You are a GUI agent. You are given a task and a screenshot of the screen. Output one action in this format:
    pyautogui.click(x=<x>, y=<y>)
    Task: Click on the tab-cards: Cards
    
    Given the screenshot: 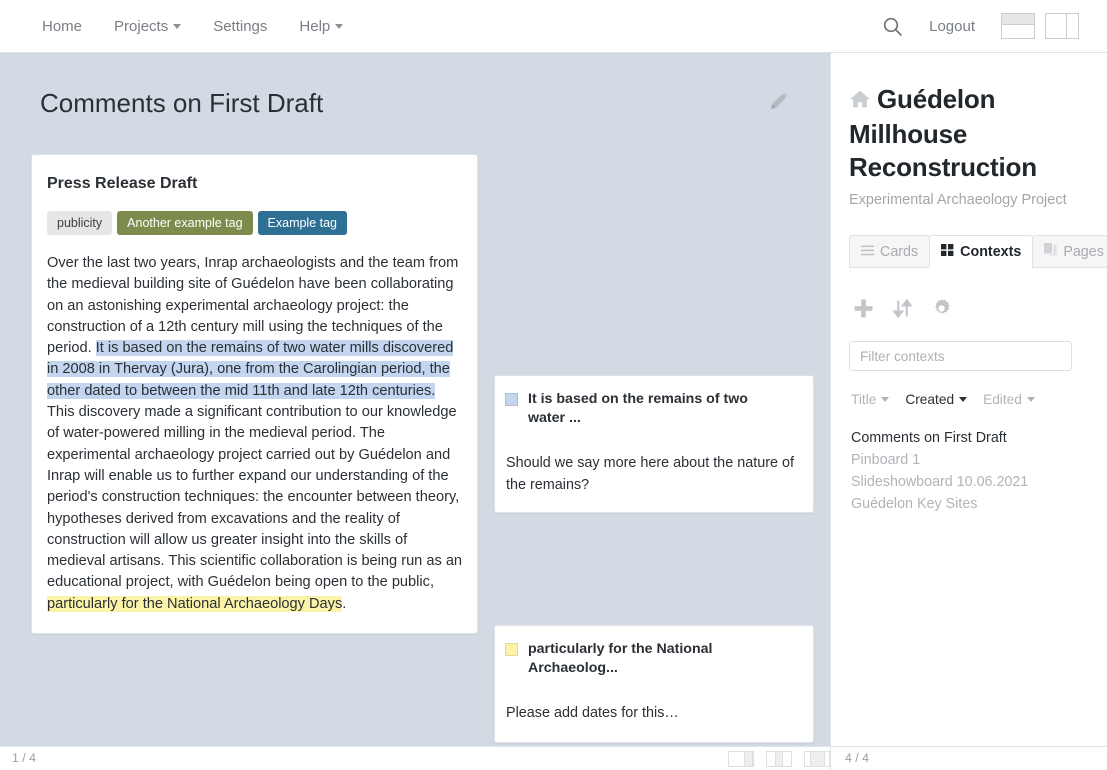 What is the action you would take?
    pyautogui.click(x=890, y=251)
    